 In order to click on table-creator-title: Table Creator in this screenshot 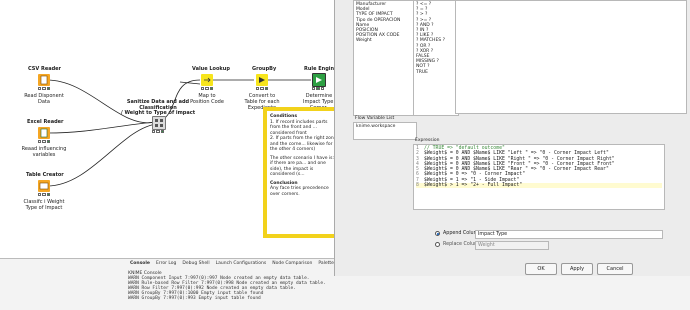, I will do `click(45, 175)`.